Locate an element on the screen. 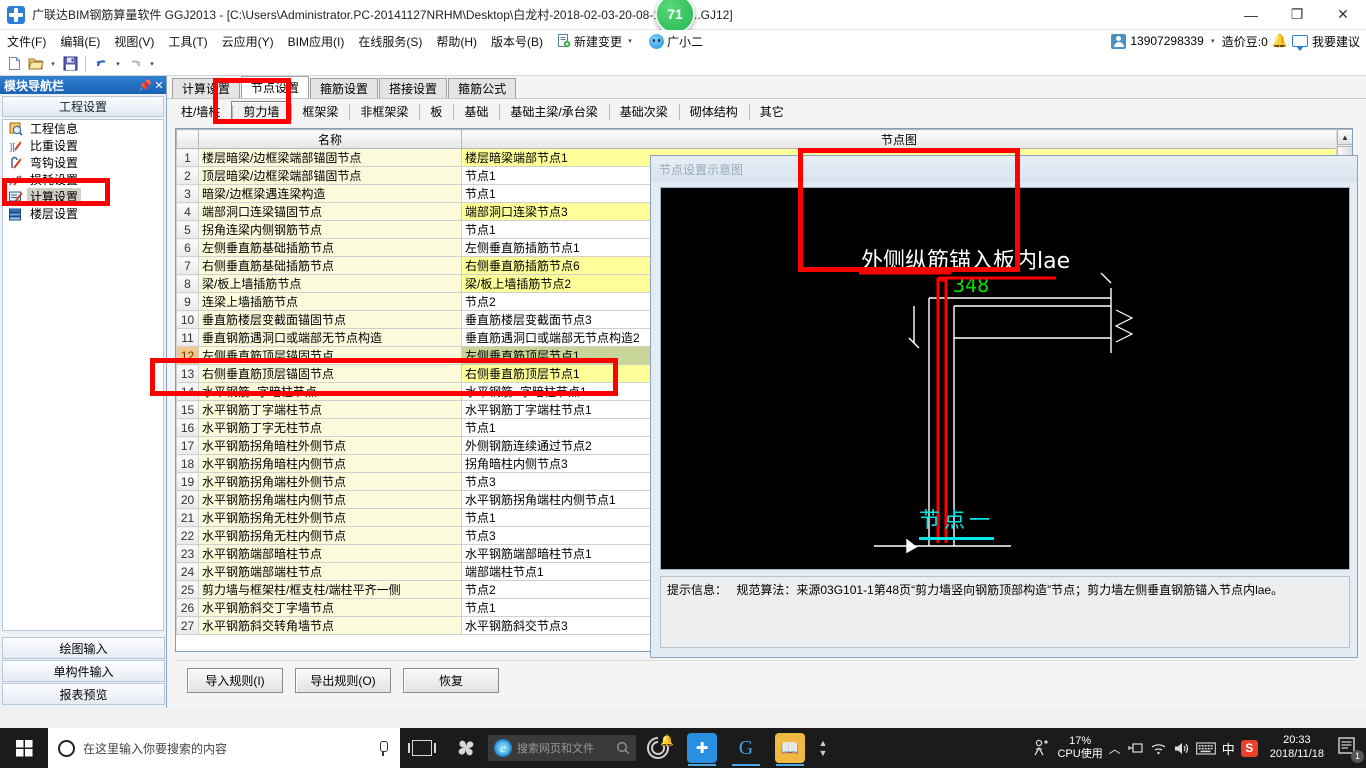 This screenshot has width=1366, height=768. row-index-cell: 13 is located at coordinates (187, 373).